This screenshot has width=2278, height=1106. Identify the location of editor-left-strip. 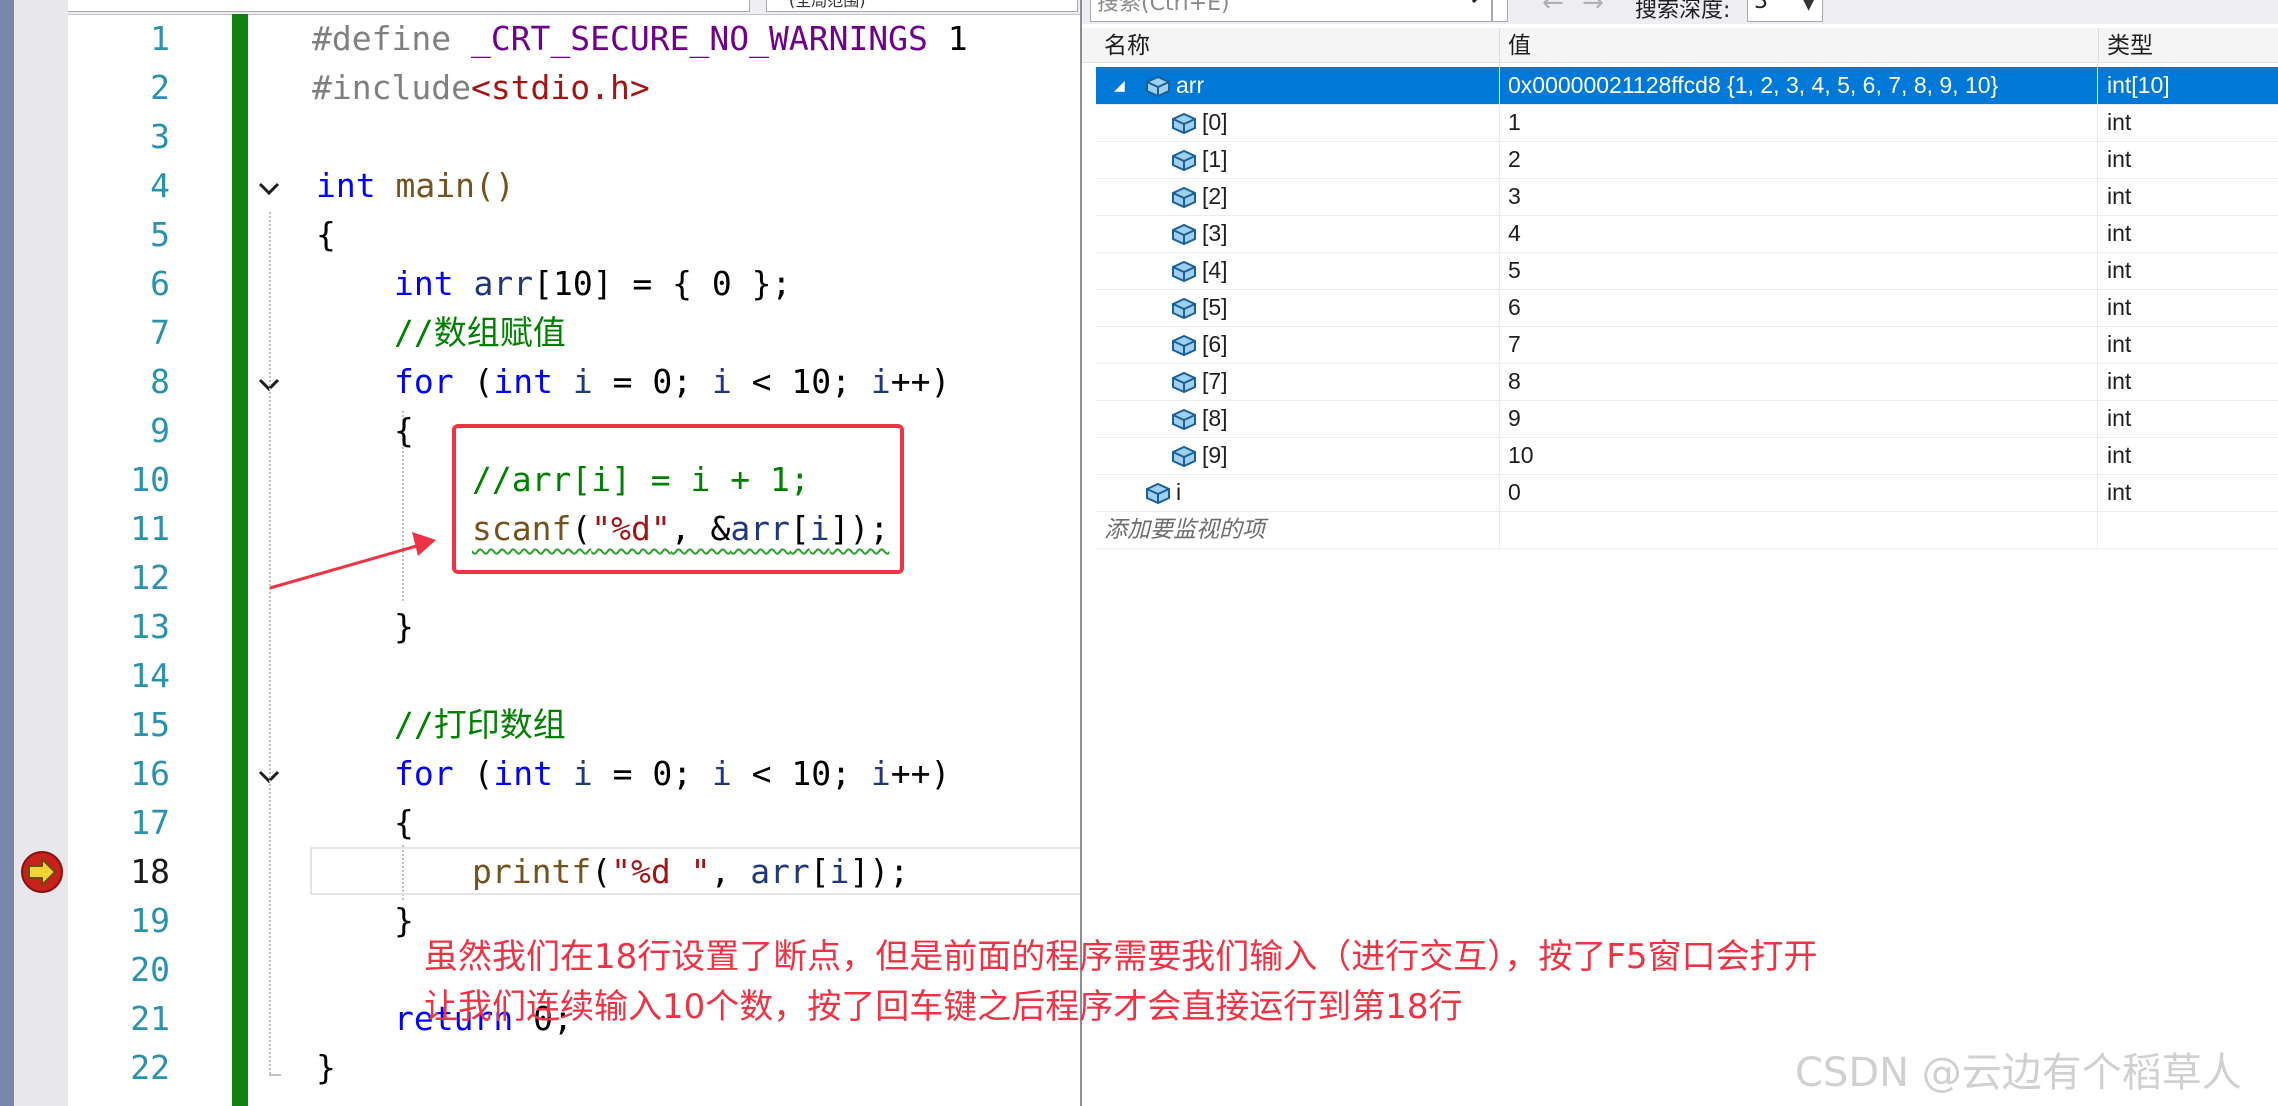
(7, 553).